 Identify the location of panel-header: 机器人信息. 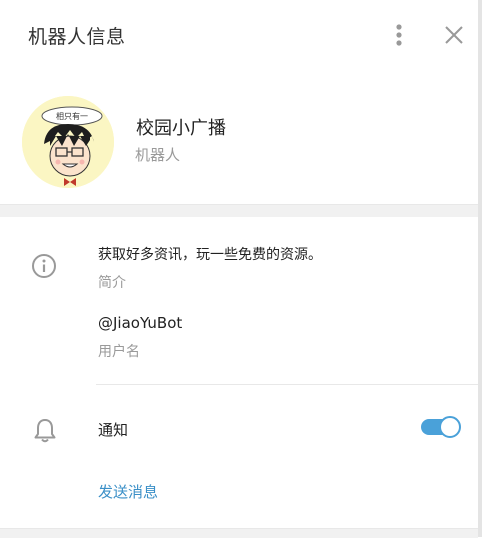
(239, 35).